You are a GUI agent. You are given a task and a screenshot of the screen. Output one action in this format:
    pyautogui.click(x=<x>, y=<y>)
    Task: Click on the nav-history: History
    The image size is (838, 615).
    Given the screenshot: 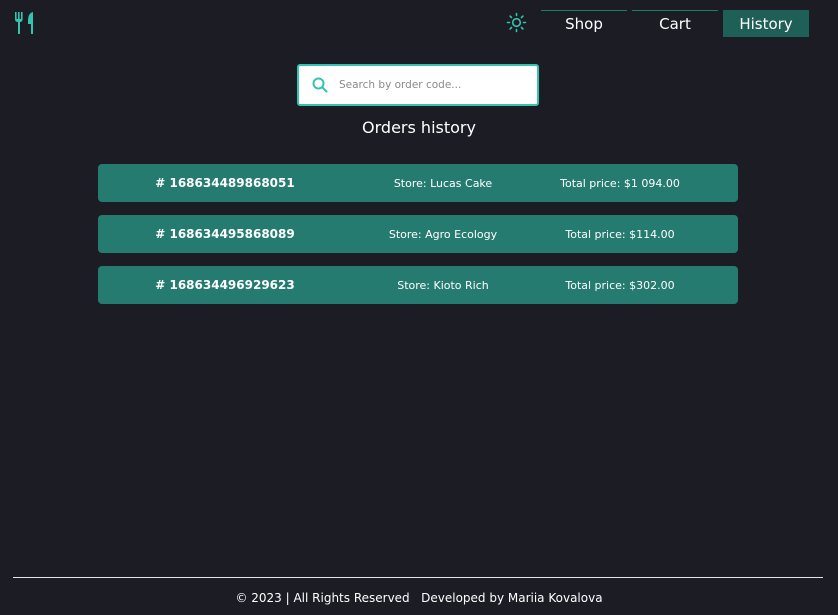 What is the action you would take?
    pyautogui.click(x=766, y=23)
    